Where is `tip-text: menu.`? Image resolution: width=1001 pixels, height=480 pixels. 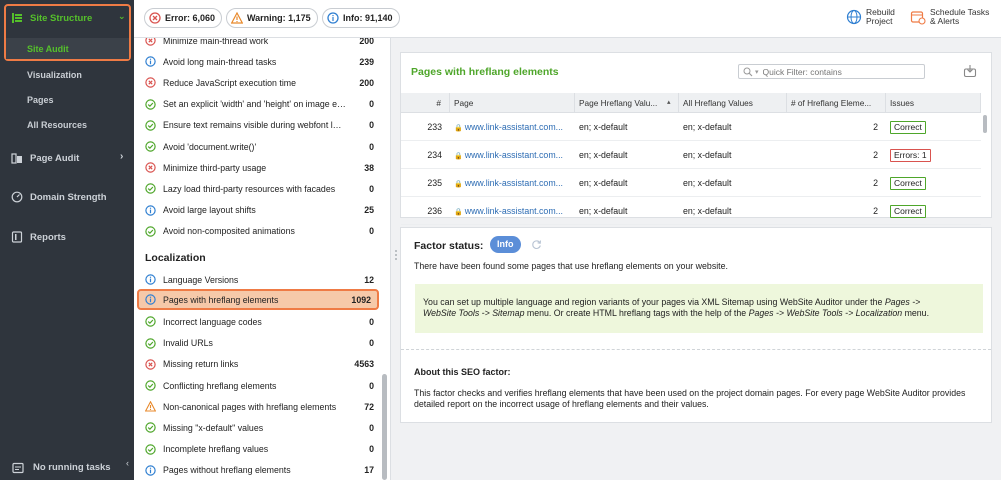 tip-text: menu. is located at coordinates (916, 313).